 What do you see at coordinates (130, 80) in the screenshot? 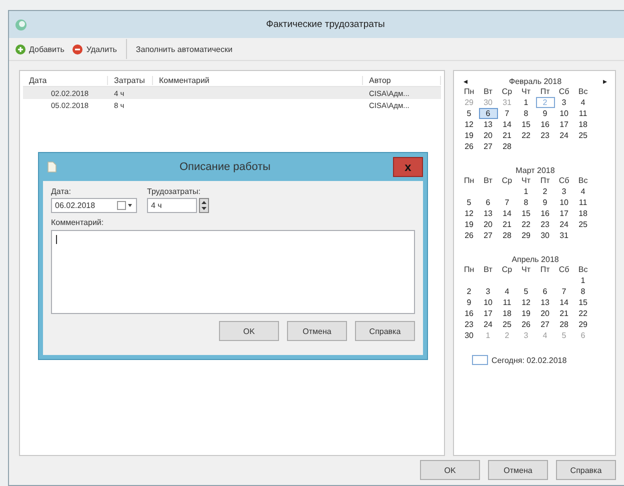
I see `column-header: Затраты` at bounding box center [130, 80].